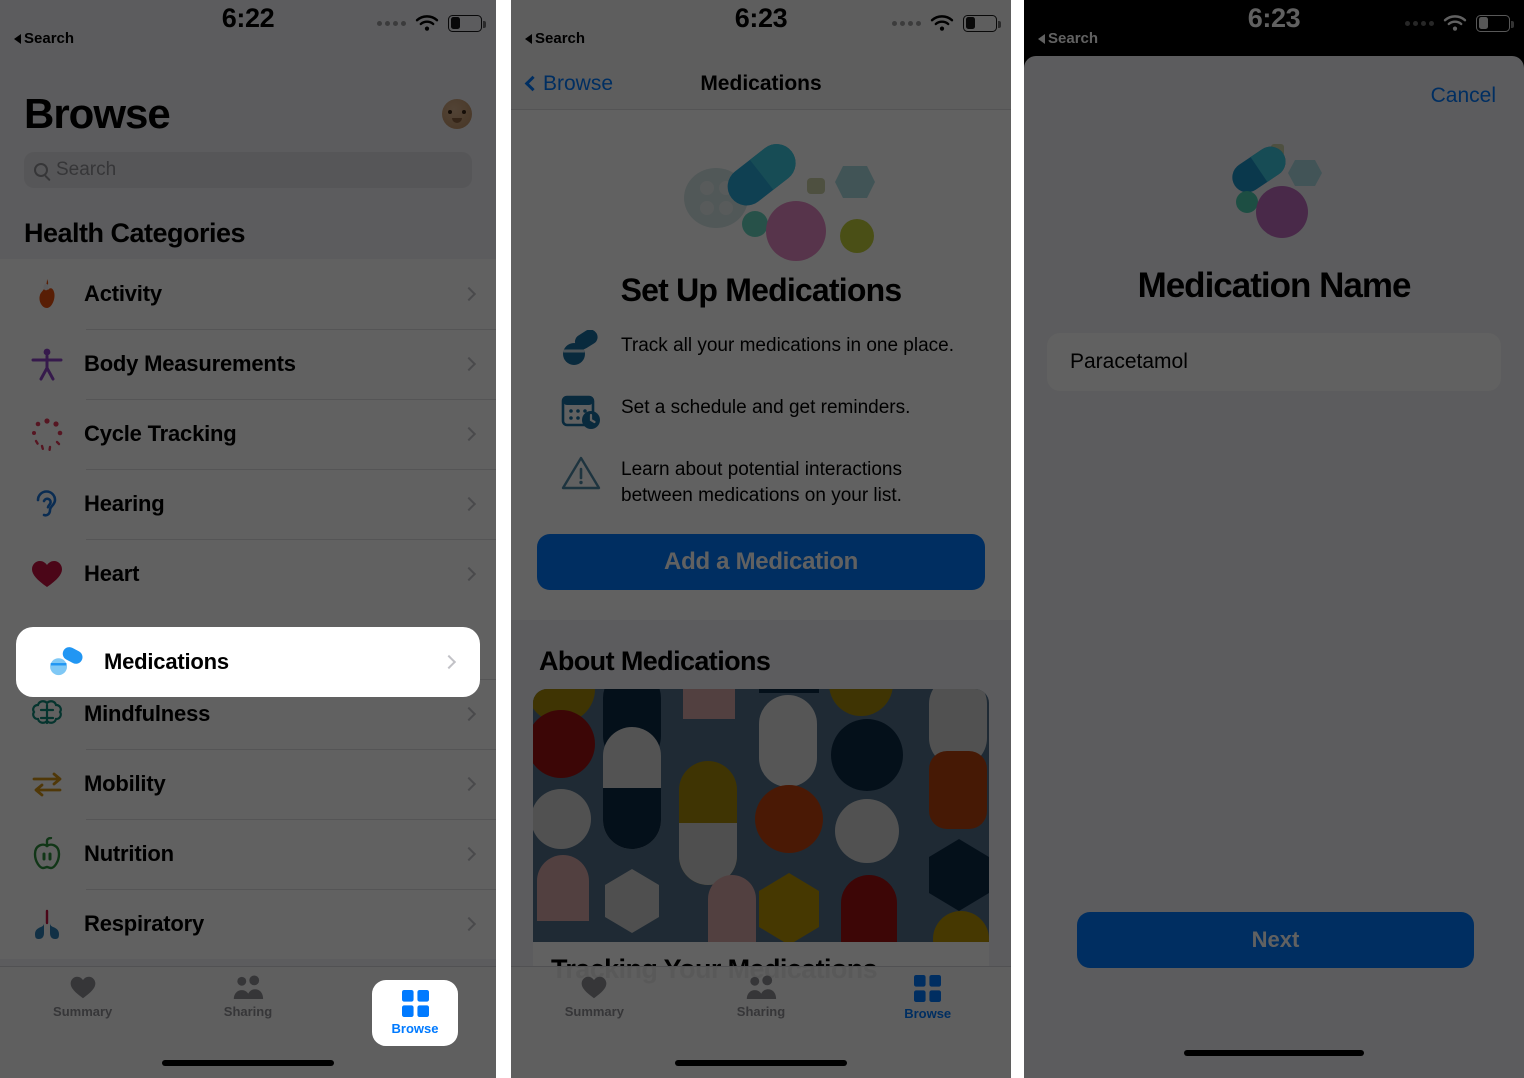 The image size is (1524, 1078). I want to click on ear-icon, so click(47, 504).